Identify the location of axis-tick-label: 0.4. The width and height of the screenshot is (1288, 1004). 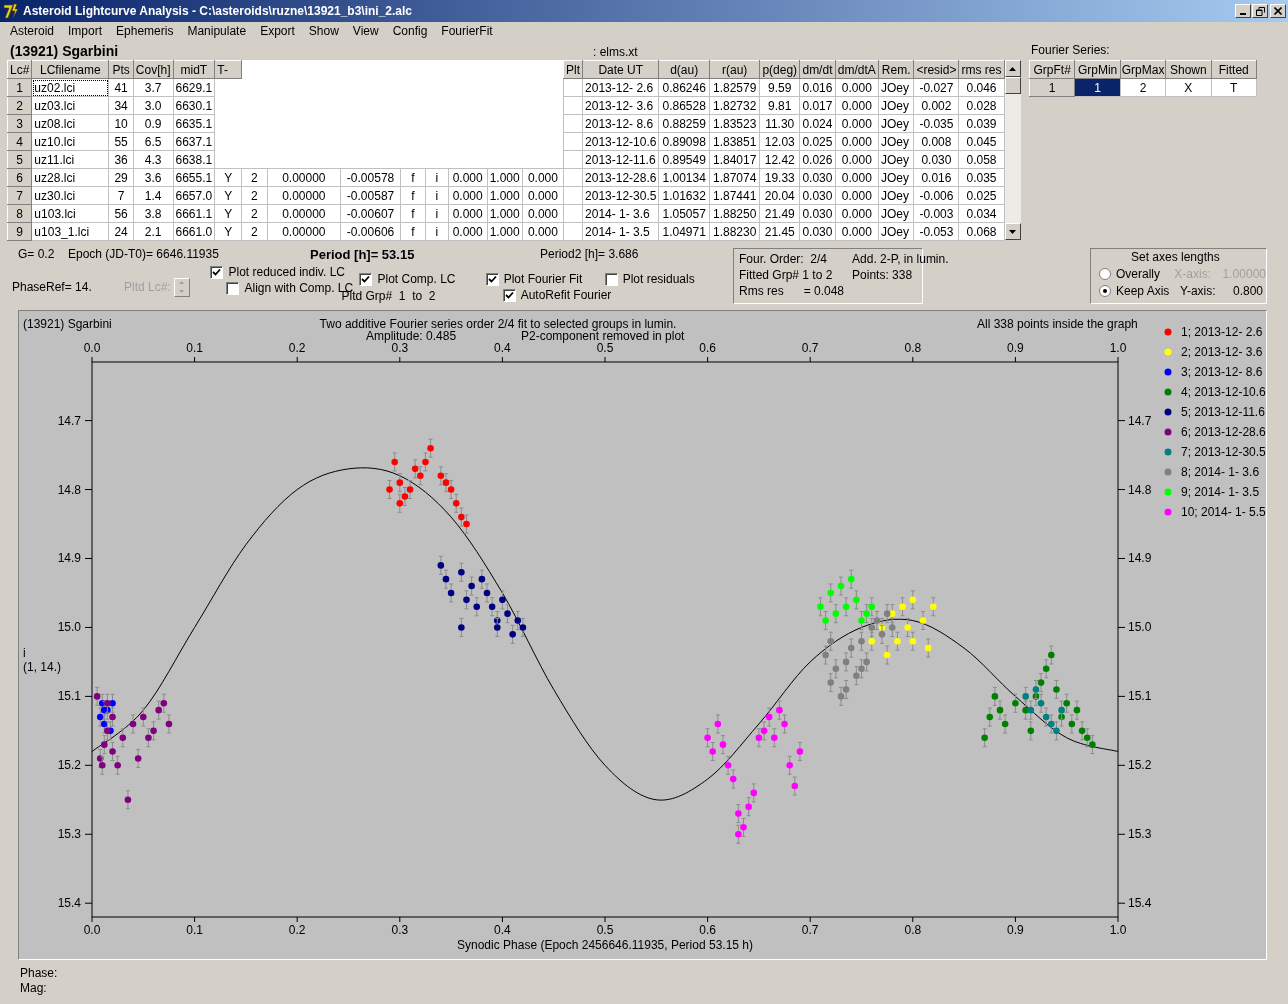
(502, 348).